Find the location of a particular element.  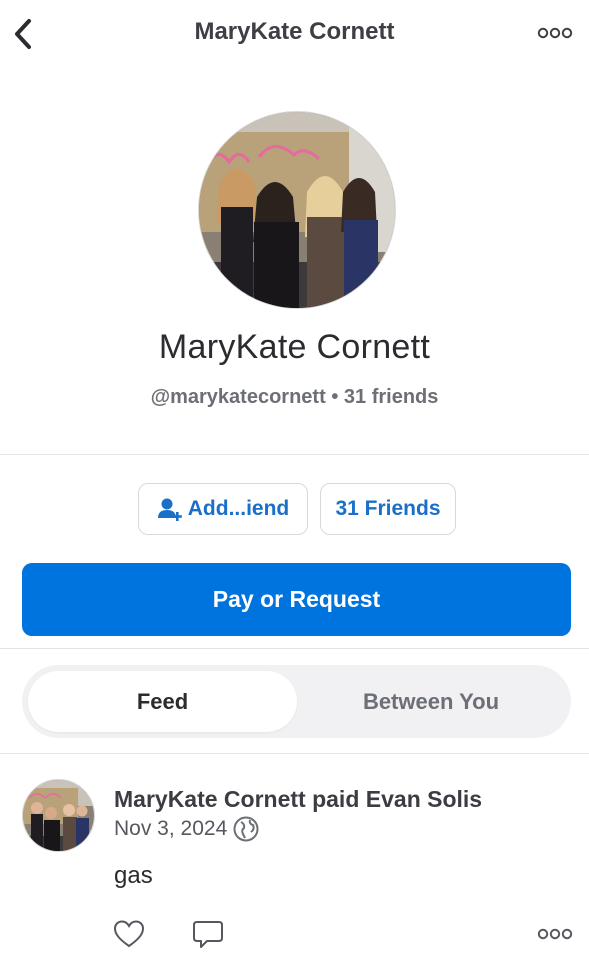

profile-avatar is located at coordinates (297, 210).